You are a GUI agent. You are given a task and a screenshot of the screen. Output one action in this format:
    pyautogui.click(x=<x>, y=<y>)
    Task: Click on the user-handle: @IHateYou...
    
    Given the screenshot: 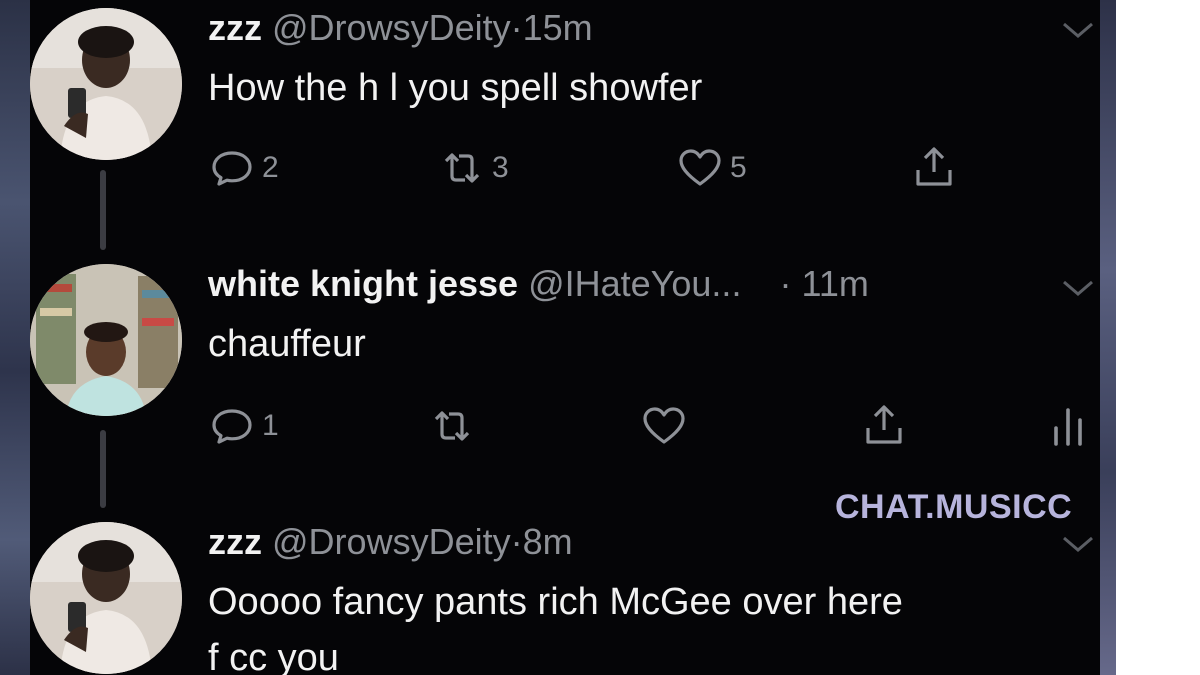 What is the action you would take?
    pyautogui.click(x=634, y=283)
    